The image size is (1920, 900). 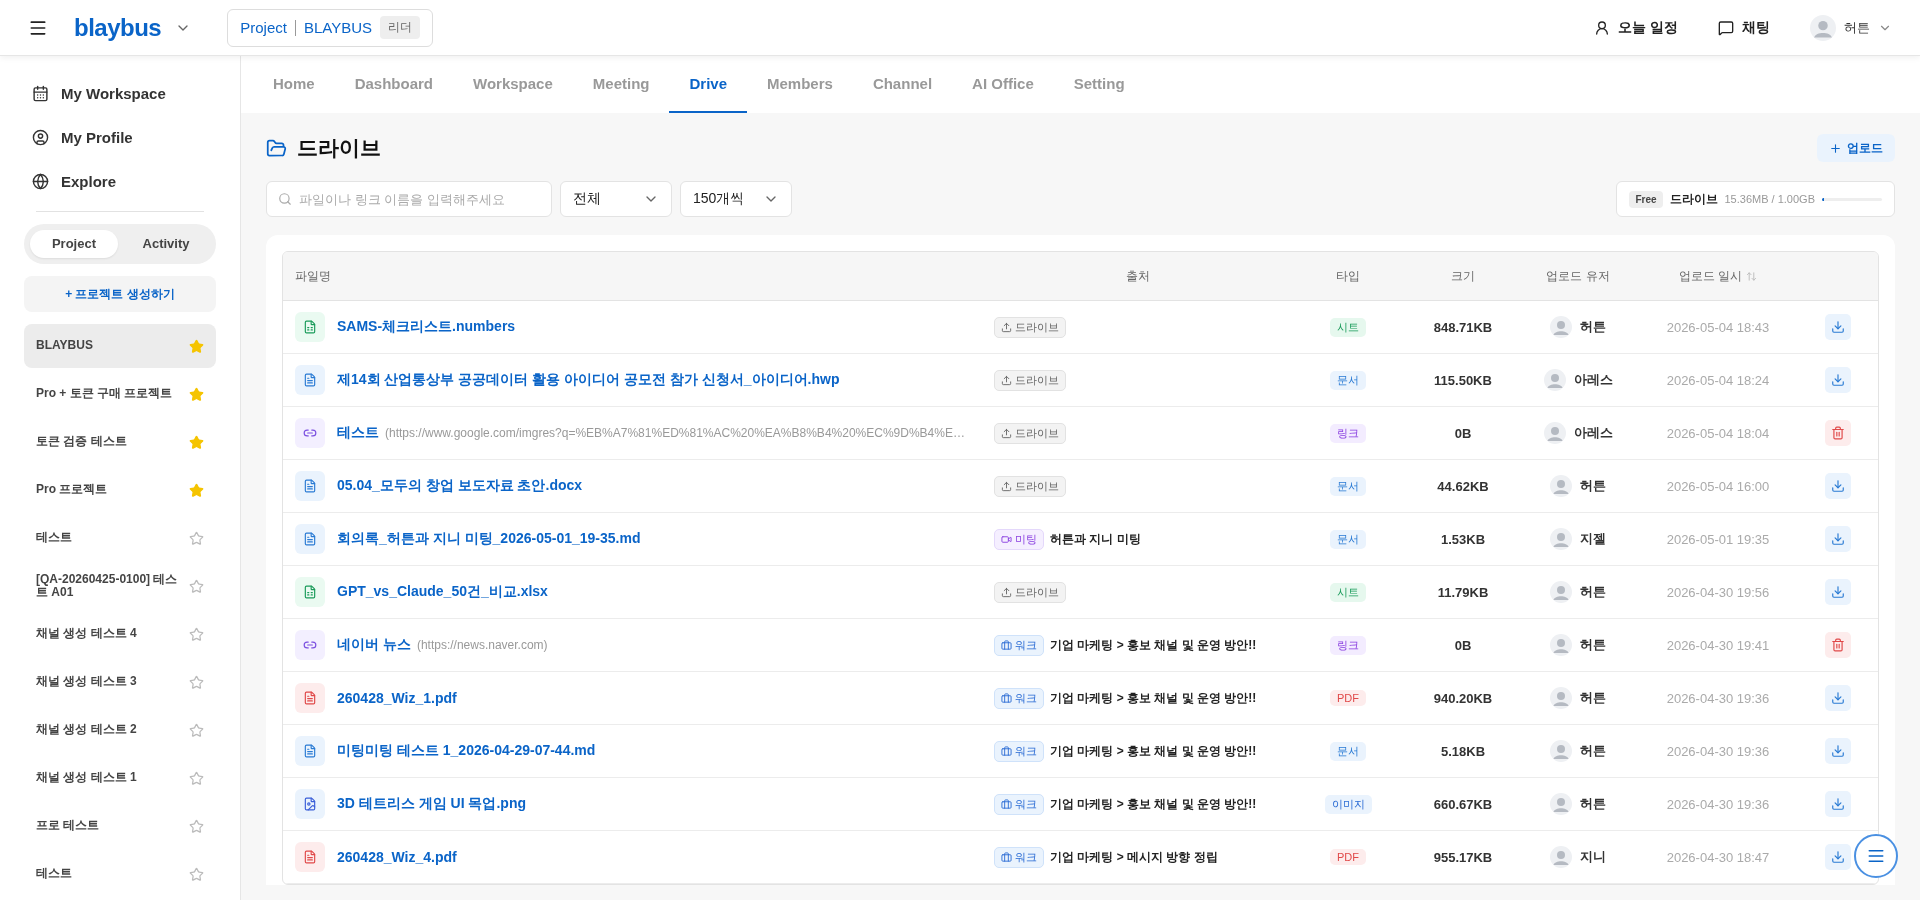 I want to click on file-name-link: 260428_Wiz_4.pdf, so click(x=397, y=857).